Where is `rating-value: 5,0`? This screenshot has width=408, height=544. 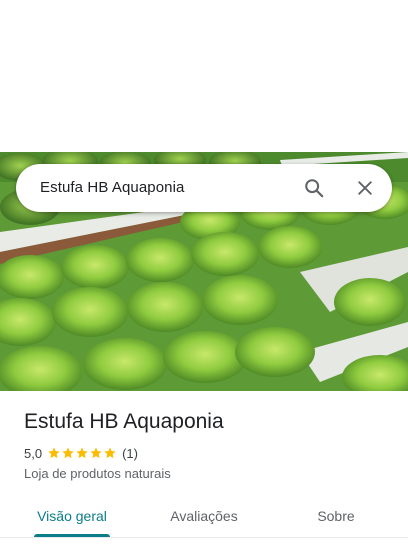
rating-value: 5,0 is located at coordinates (33, 453).